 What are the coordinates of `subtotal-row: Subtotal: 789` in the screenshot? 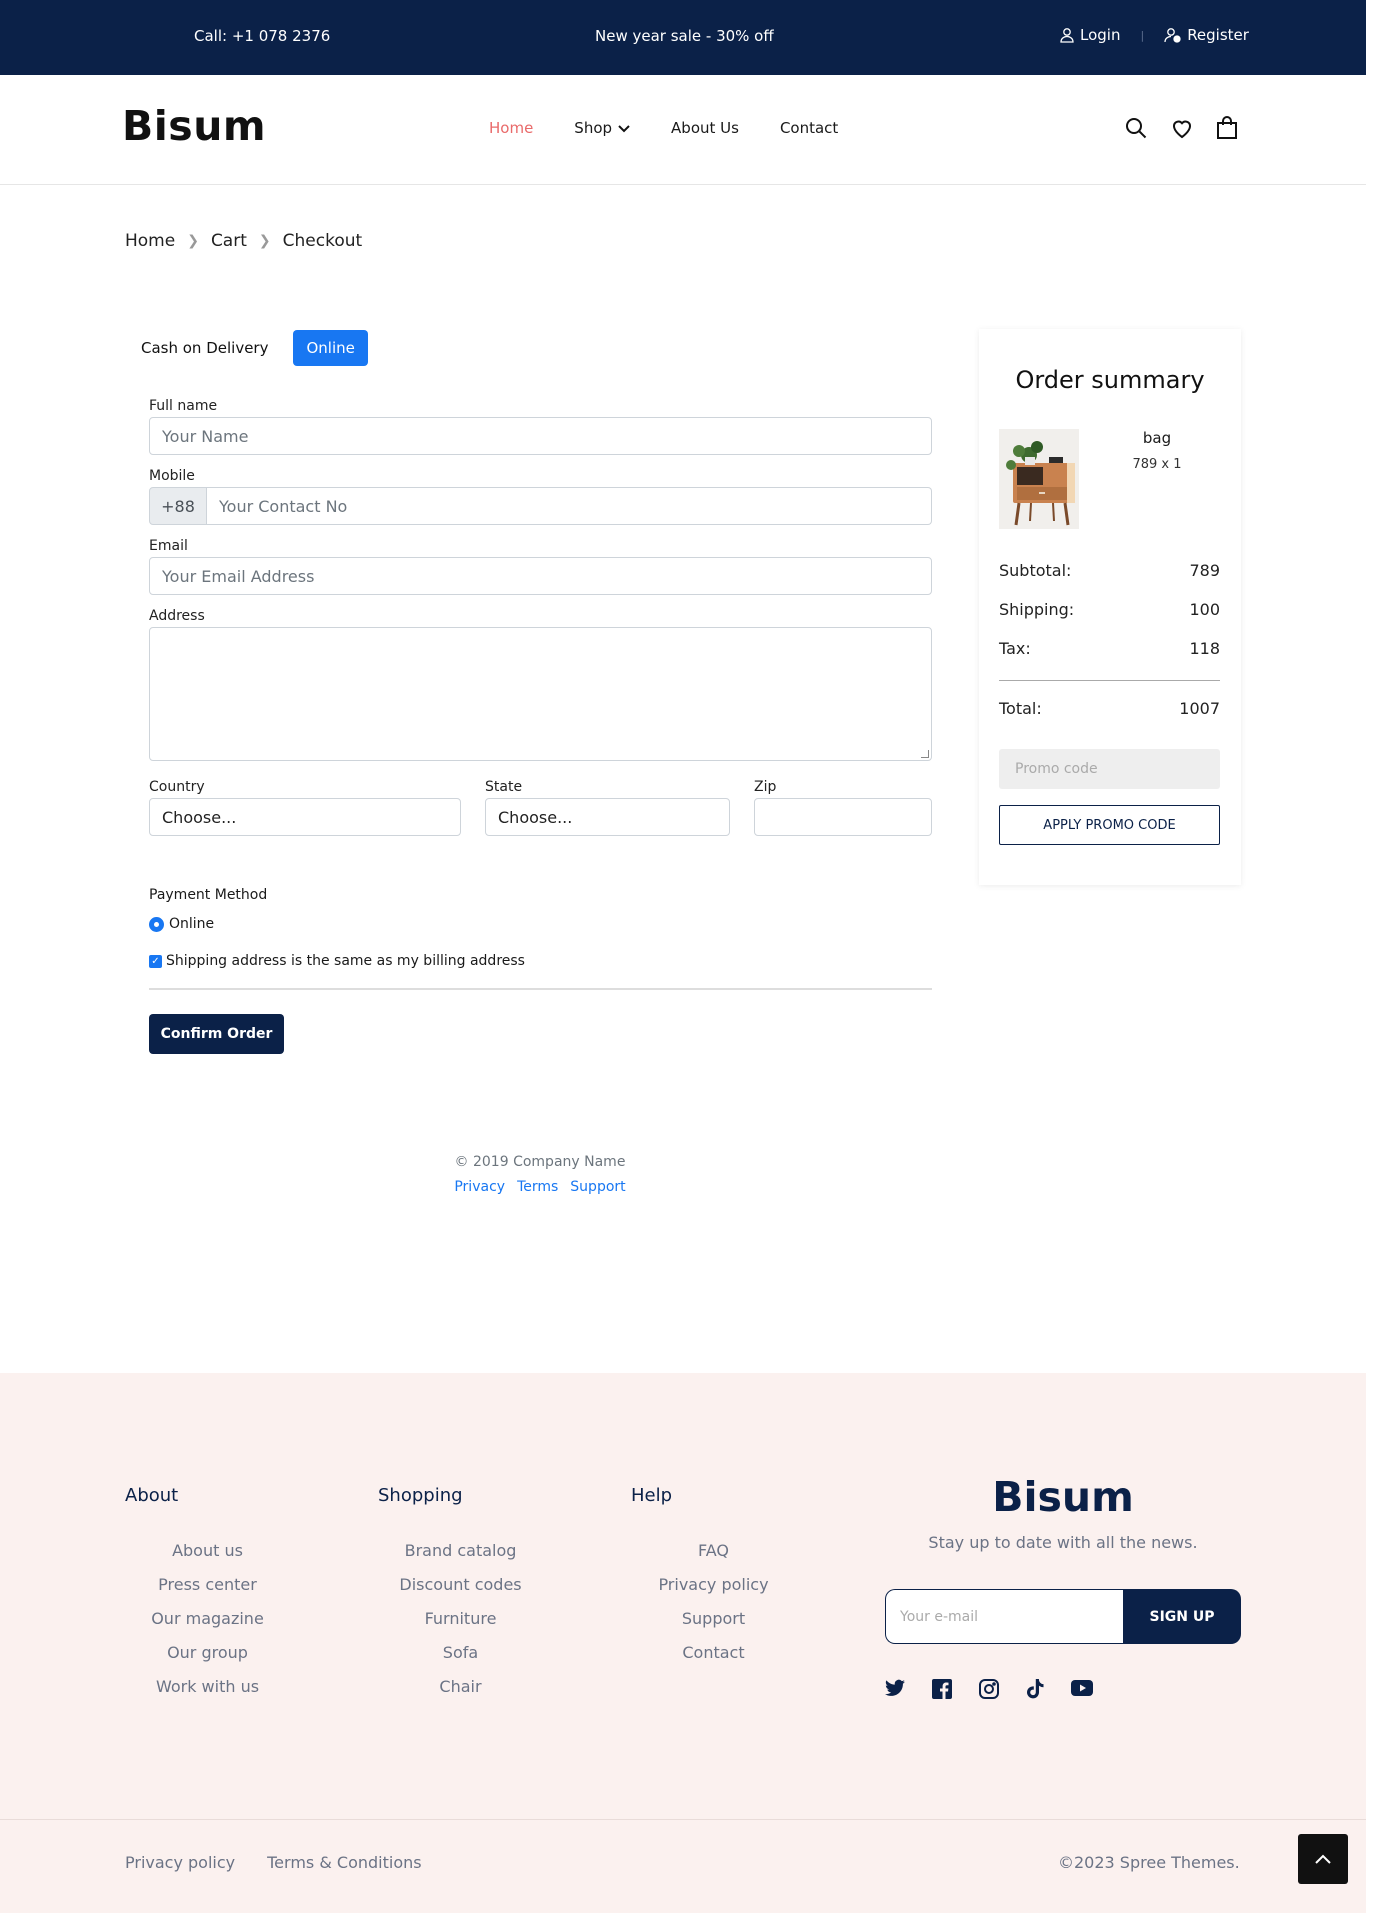 It's located at (1109, 570).